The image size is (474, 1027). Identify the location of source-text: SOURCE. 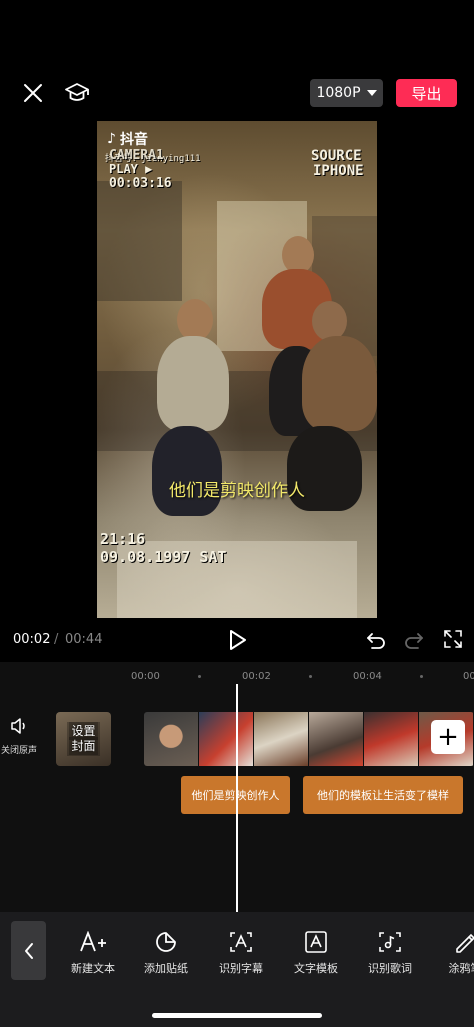
(336, 156).